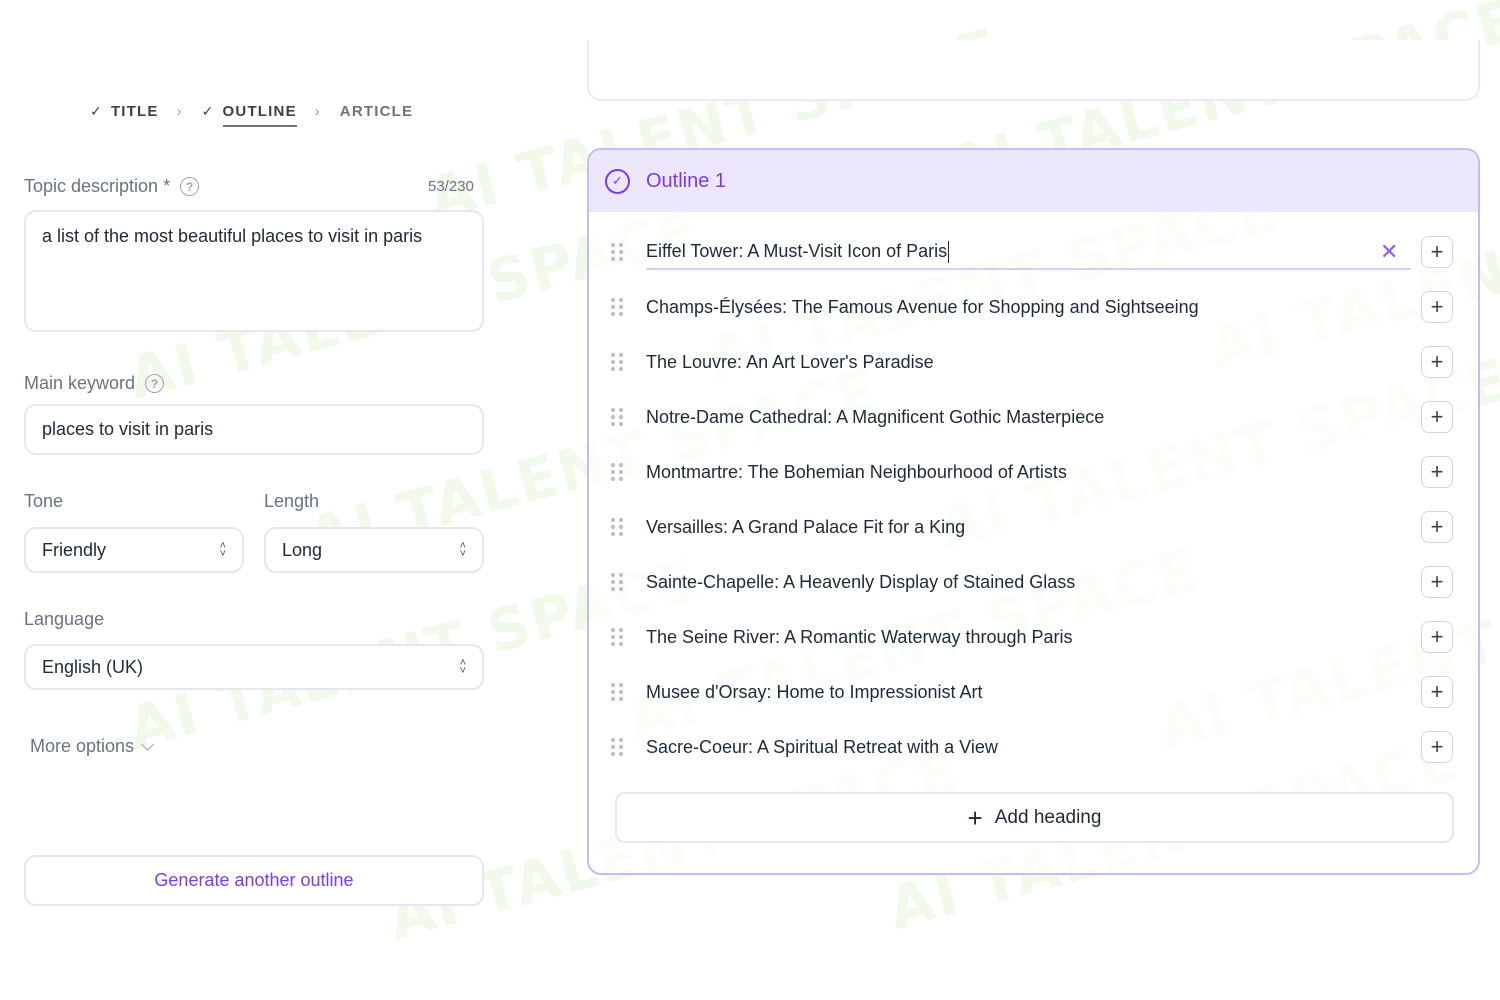  I want to click on length-value: Long, so click(302, 549).